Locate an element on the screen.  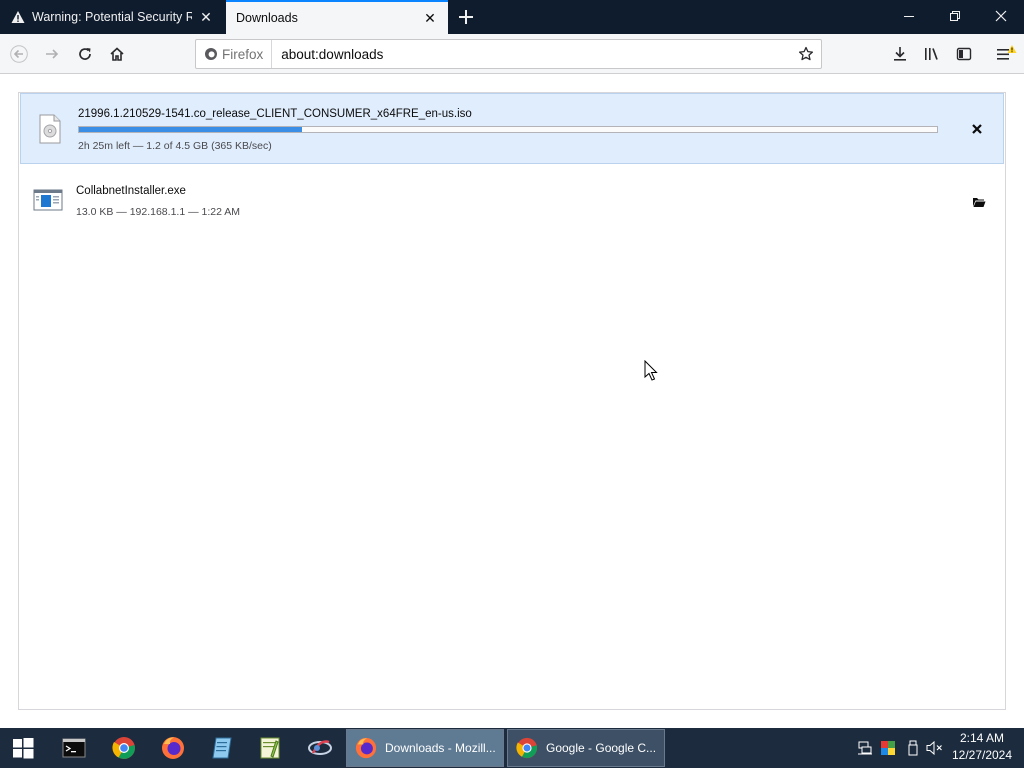
notepadpp-icon is located at coordinates (270, 748).